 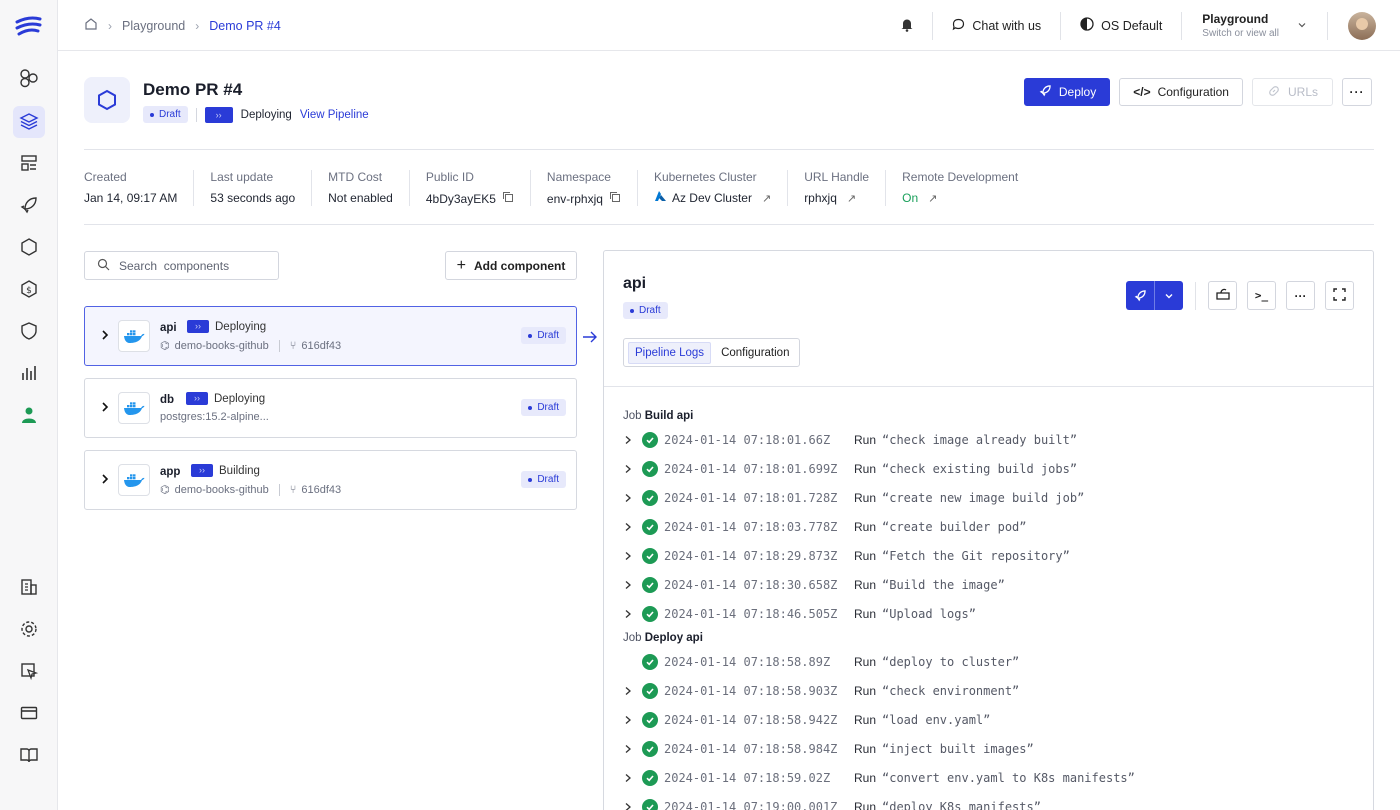 What do you see at coordinates (1261, 295) in the screenshot?
I see `terminal-button: >_` at bounding box center [1261, 295].